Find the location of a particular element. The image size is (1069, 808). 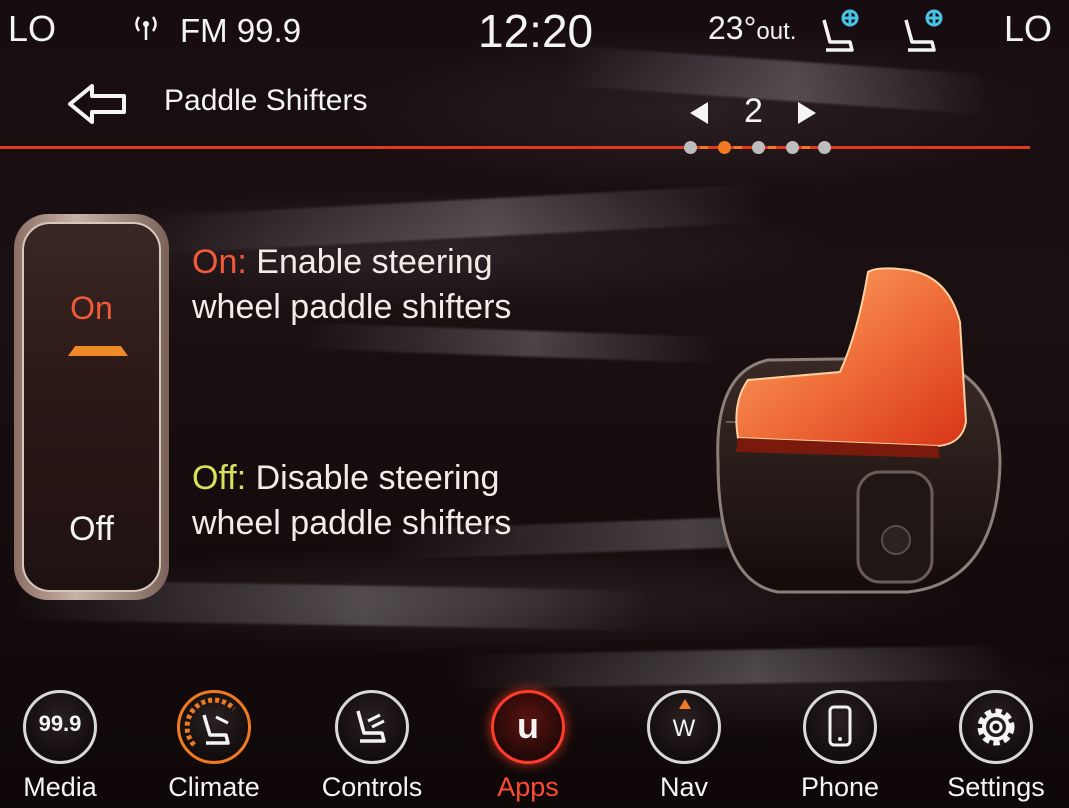

nav-climate: Climate is located at coordinates (214, 745).